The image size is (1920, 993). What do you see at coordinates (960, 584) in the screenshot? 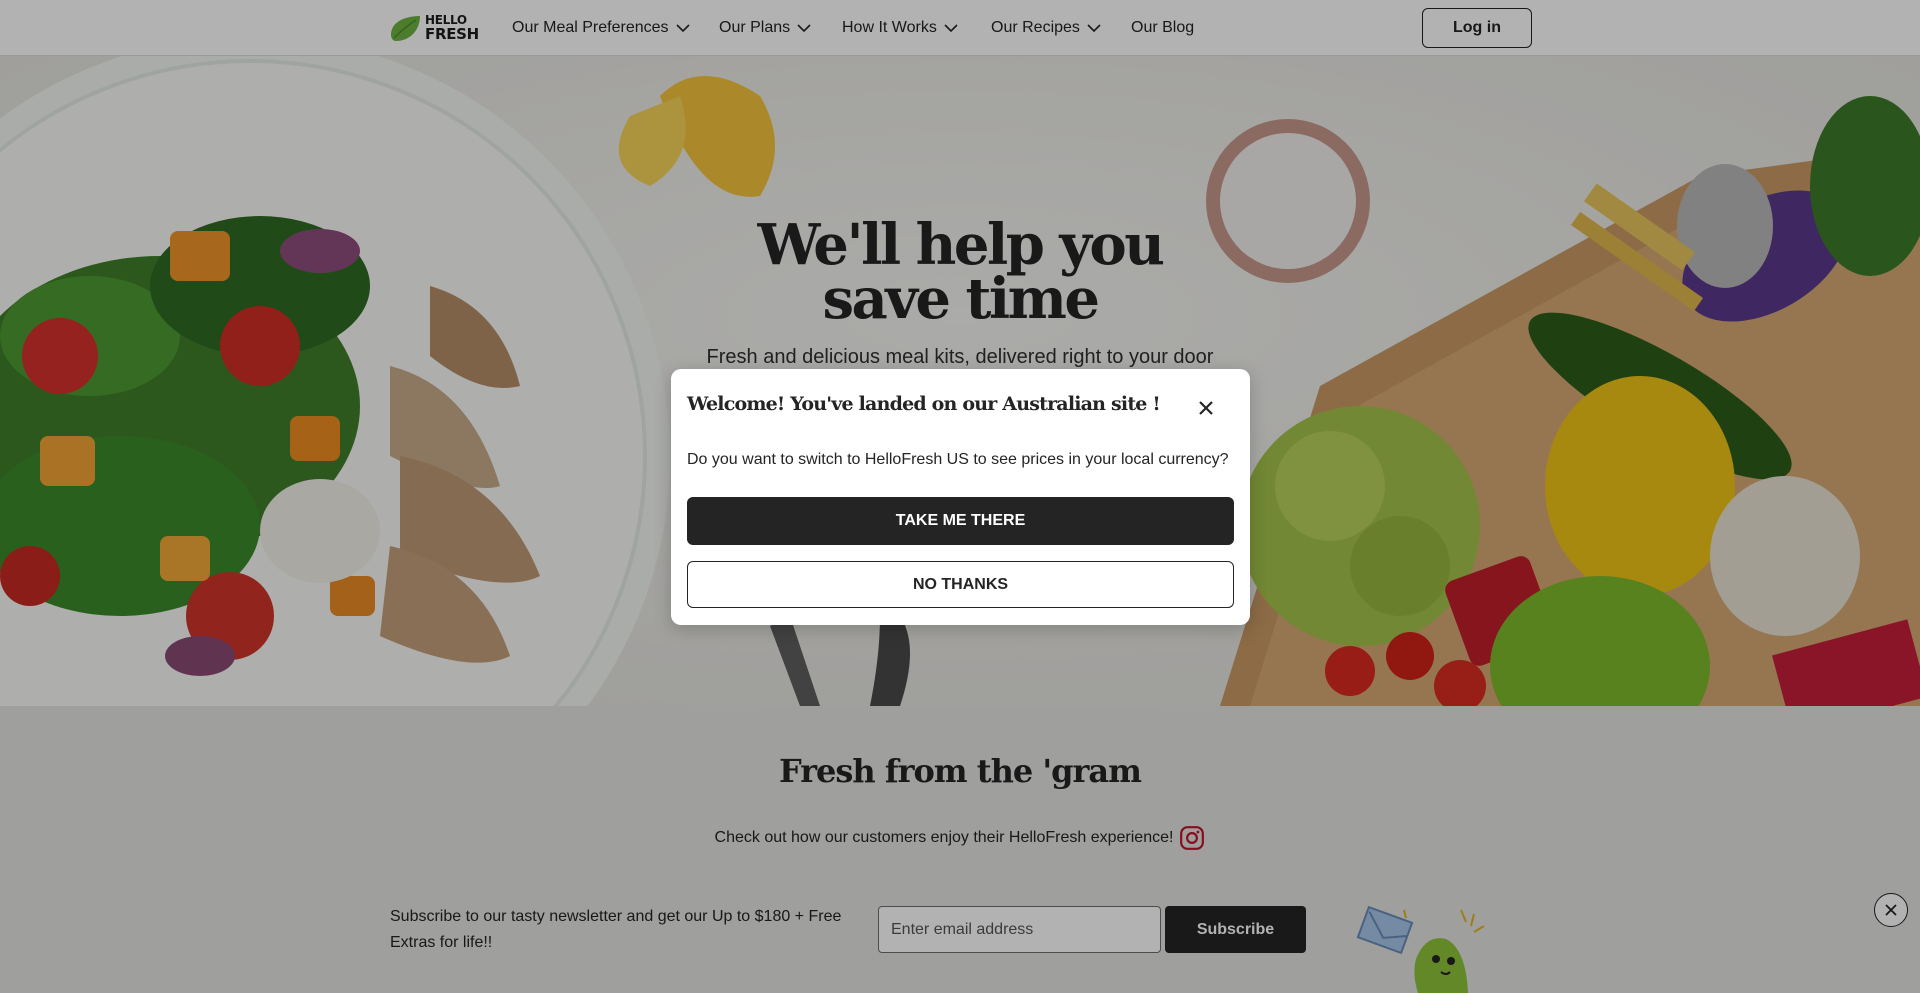
I see `no-thanks-button: NO THANKS` at bounding box center [960, 584].